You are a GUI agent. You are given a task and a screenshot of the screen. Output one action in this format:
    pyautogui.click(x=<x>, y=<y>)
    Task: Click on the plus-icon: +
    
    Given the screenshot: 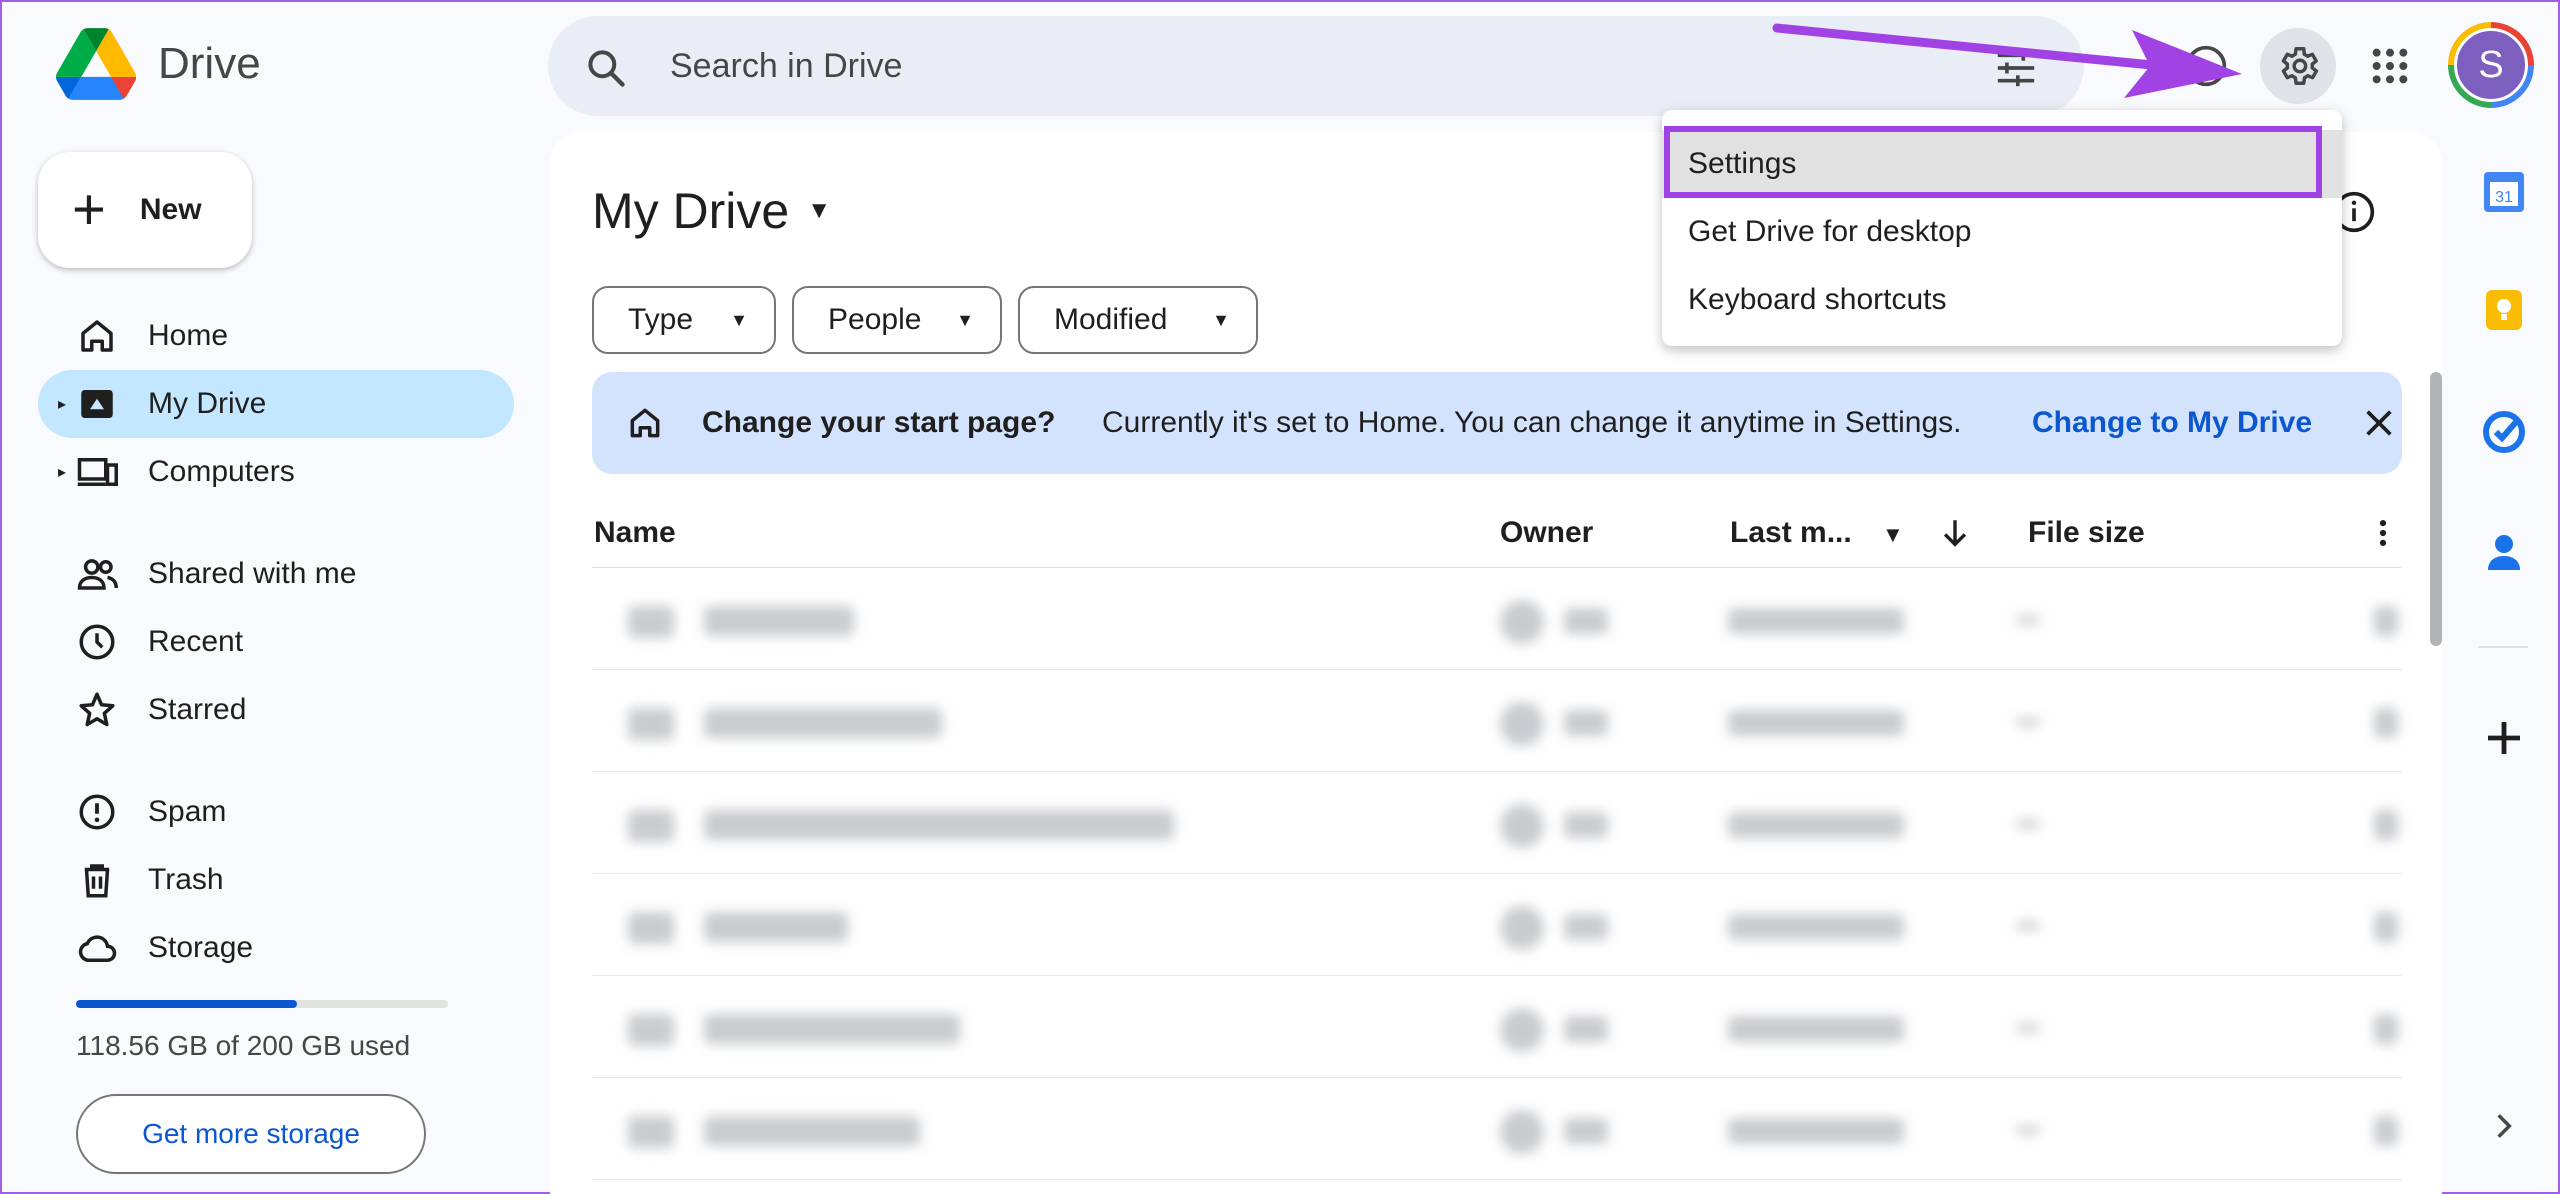 What is the action you would take?
    pyautogui.click(x=89, y=209)
    